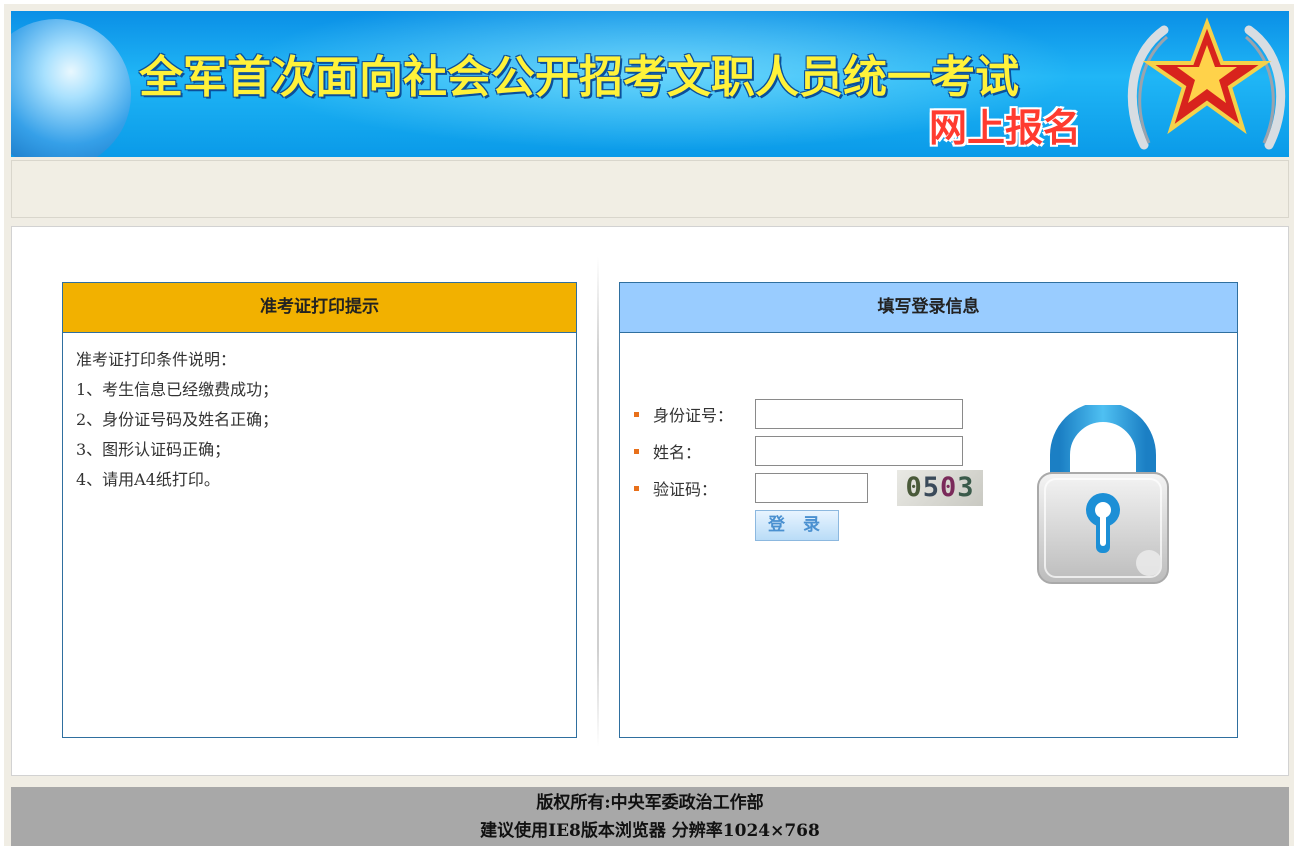  What do you see at coordinates (966, 487) in the screenshot?
I see `captcha-char: 3` at bounding box center [966, 487].